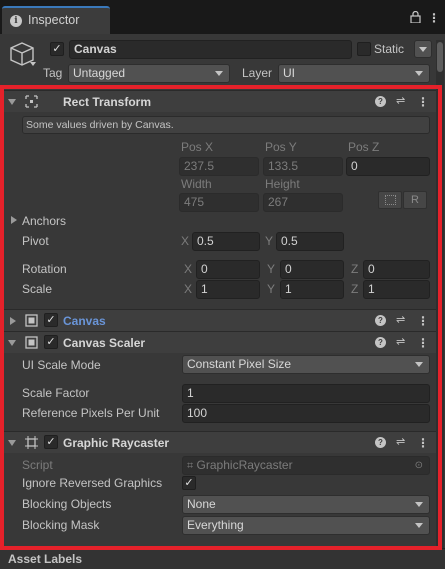 The width and height of the screenshot is (445, 569). What do you see at coordinates (51, 342) in the screenshot?
I see `canvas-scaler-enabled-checkbox: ✓` at bounding box center [51, 342].